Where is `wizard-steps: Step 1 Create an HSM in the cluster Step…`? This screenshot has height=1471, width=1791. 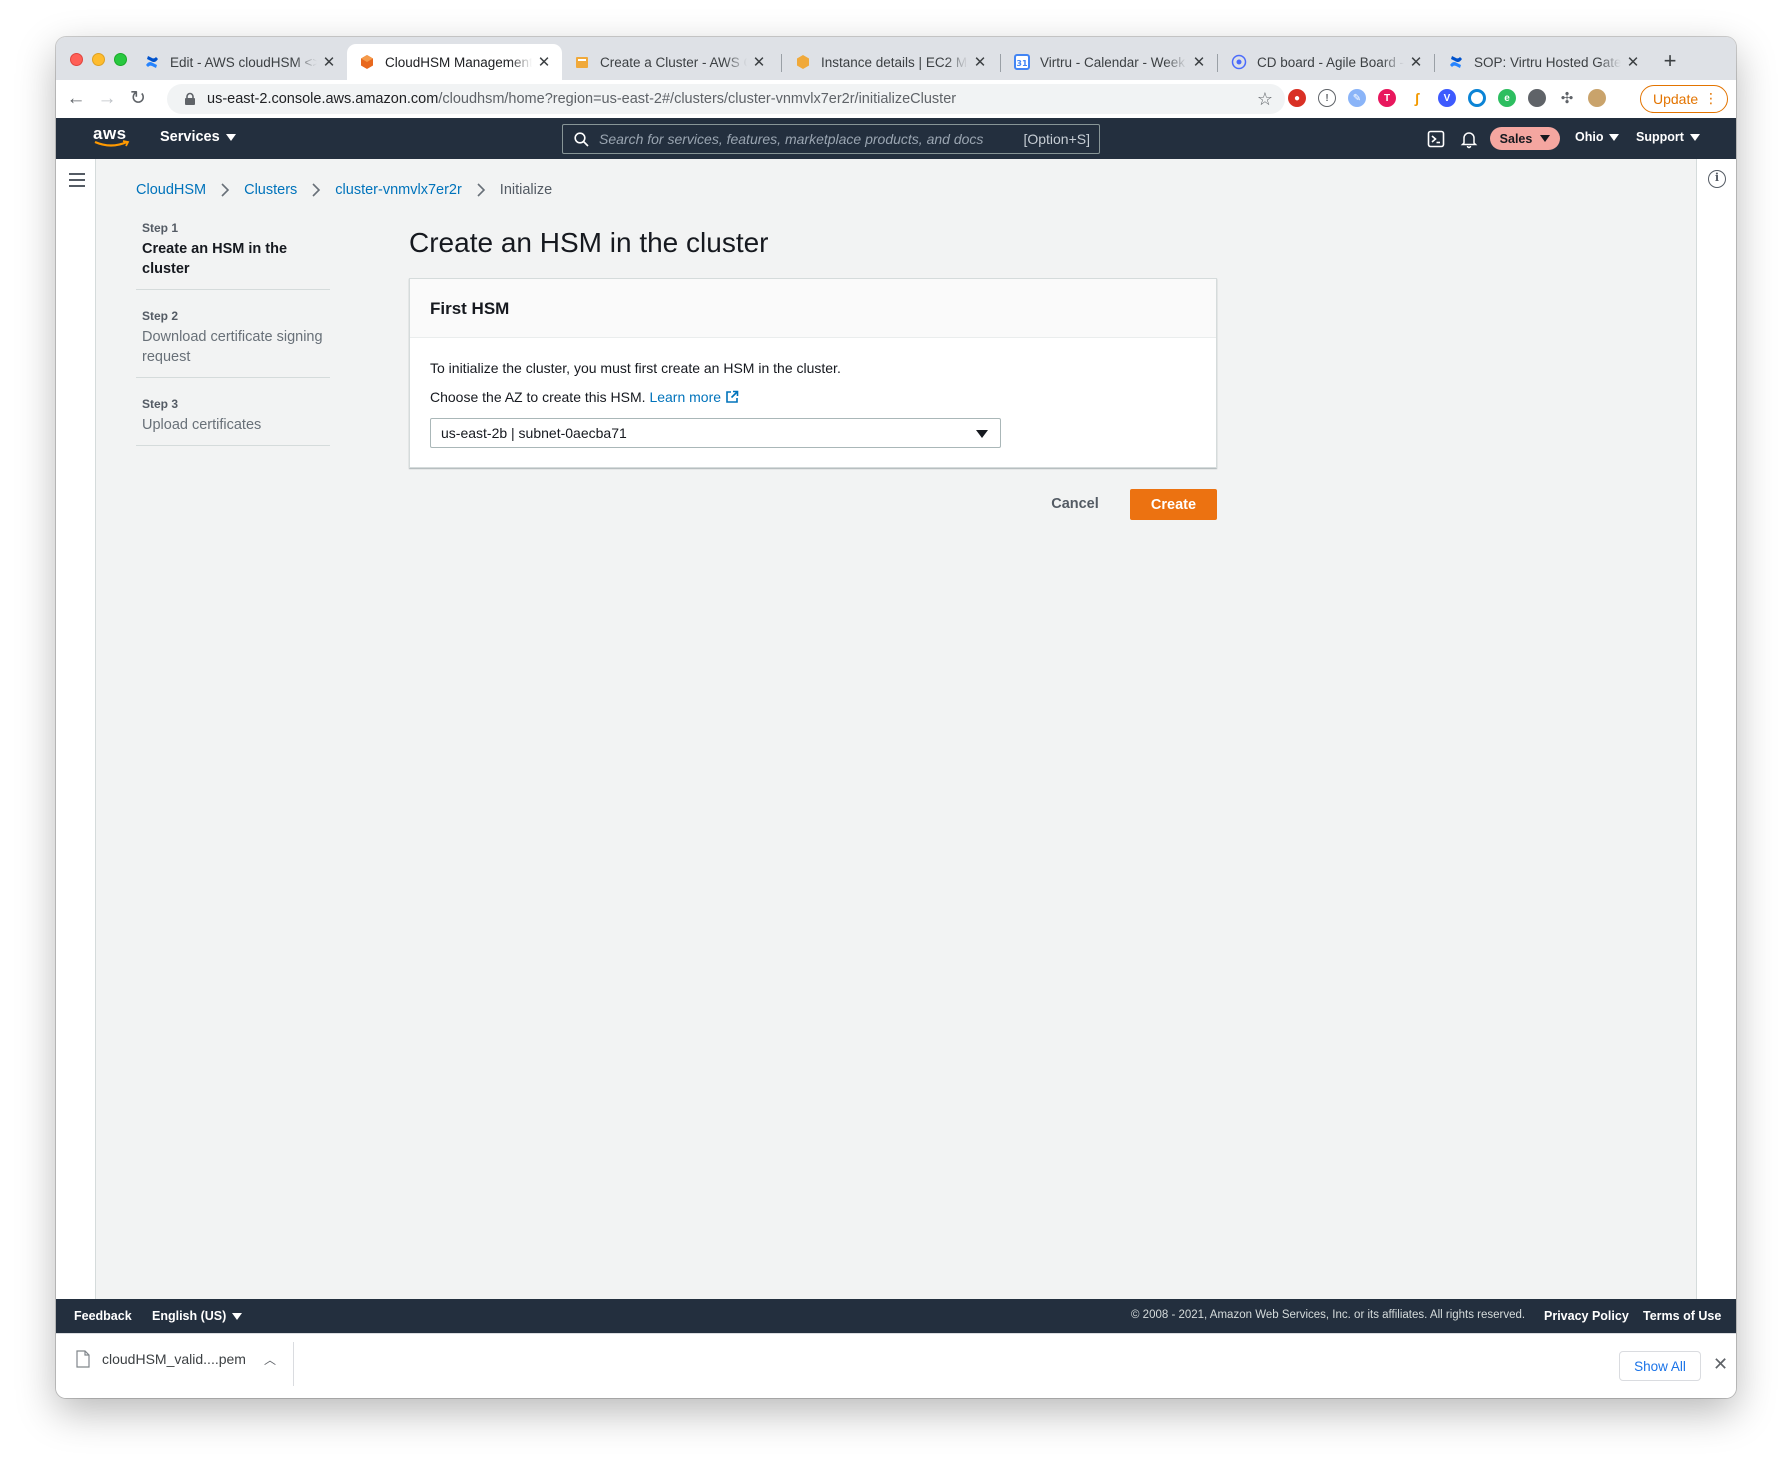
wizard-steps: Step 1 Create an HSM in the cluster Step… is located at coordinates (233, 343).